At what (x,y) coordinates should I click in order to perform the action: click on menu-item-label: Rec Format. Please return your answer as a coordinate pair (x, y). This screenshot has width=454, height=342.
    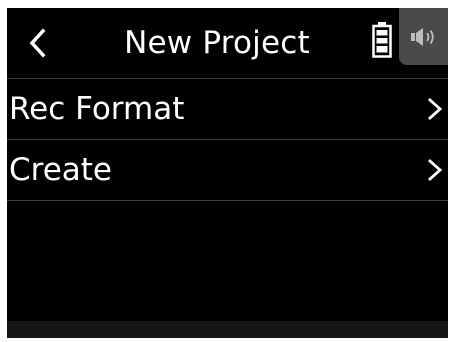
    Looking at the image, I should click on (97, 109).